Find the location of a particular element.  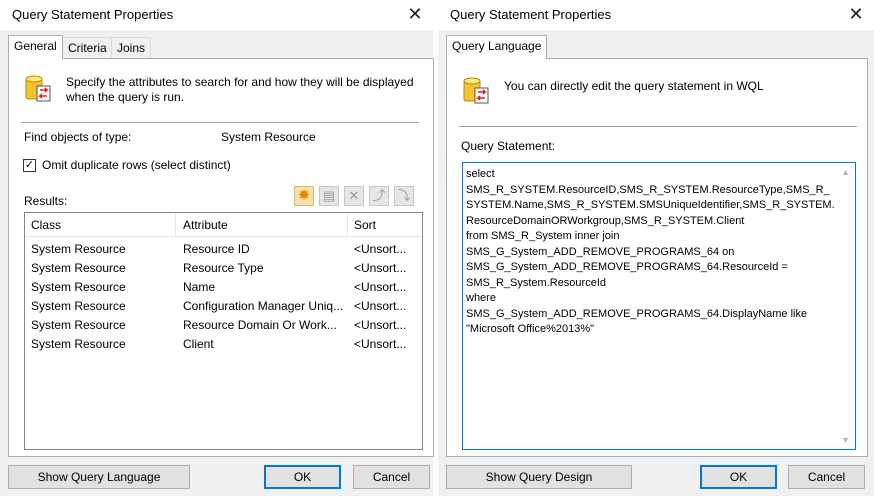

scroll-down-icon: ▼ is located at coordinates (845, 440).